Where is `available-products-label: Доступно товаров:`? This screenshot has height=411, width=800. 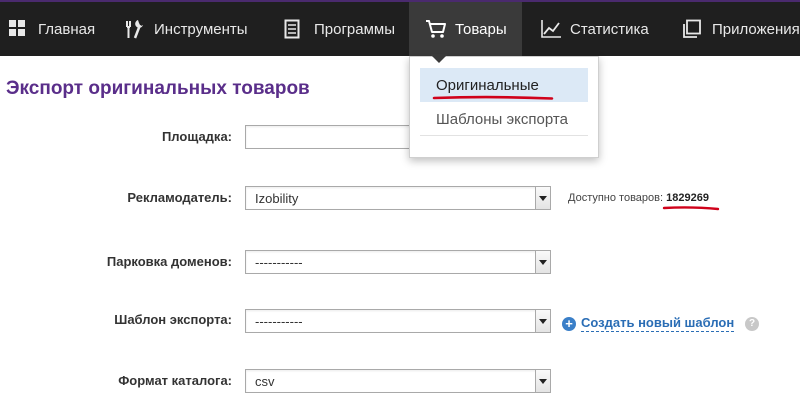 available-products-label: Доступно товаров: is located at coordinates (616, 198).